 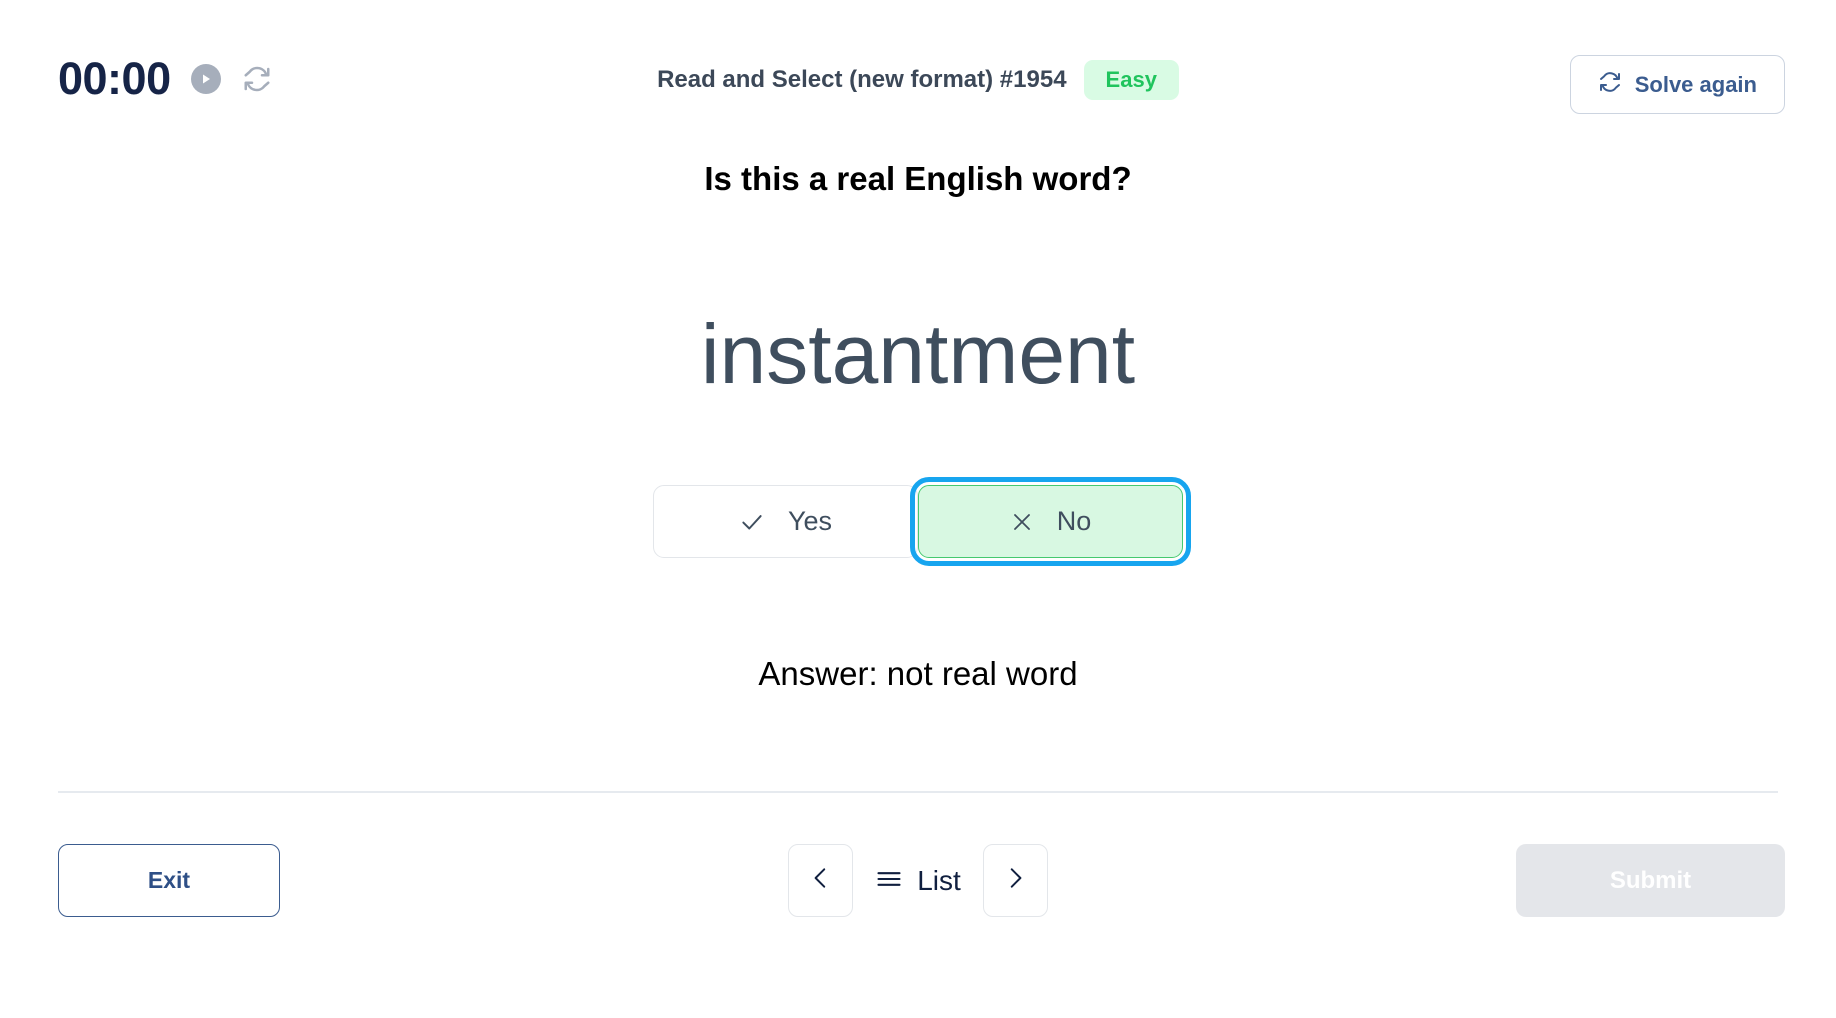 What do you see at coordinates (752, 522) in the screenshot?
I see `check-icon` at bounding box center [752, 522].